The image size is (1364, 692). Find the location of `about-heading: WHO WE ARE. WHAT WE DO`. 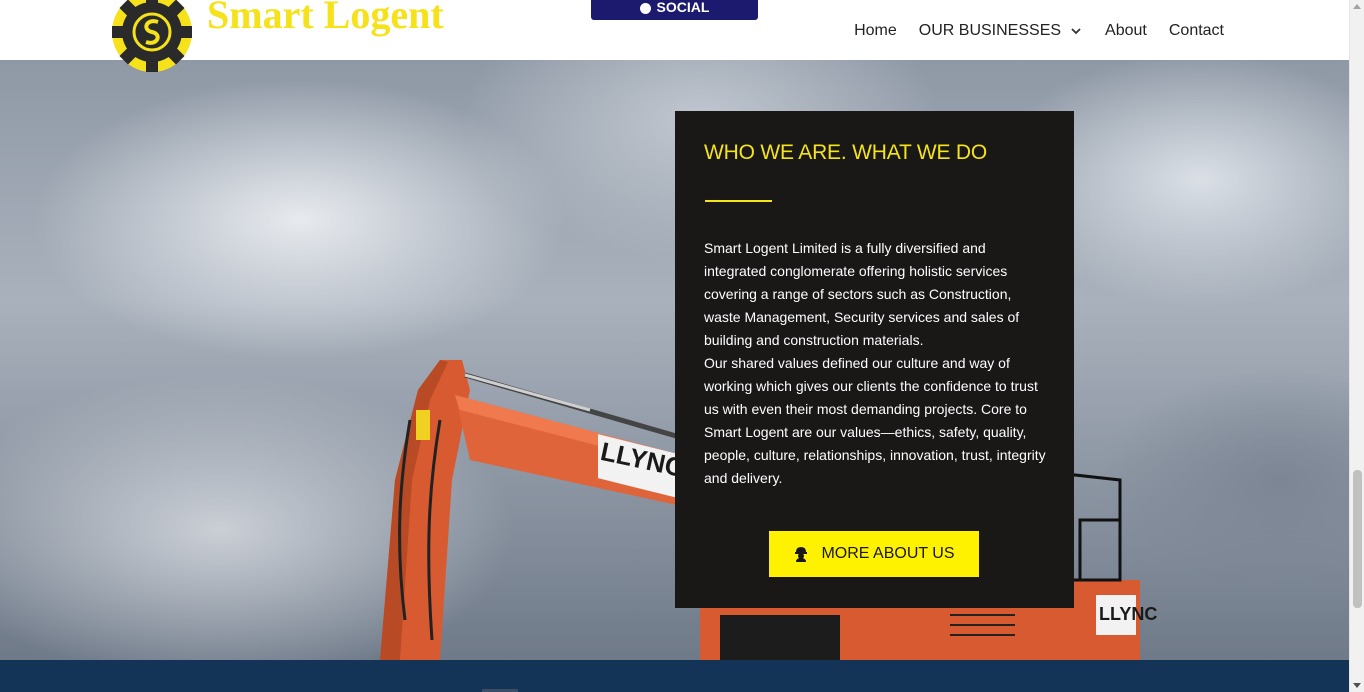

about-heading: WHO WE ARE. WHAT WE DO is located at coordinates (845, 152).